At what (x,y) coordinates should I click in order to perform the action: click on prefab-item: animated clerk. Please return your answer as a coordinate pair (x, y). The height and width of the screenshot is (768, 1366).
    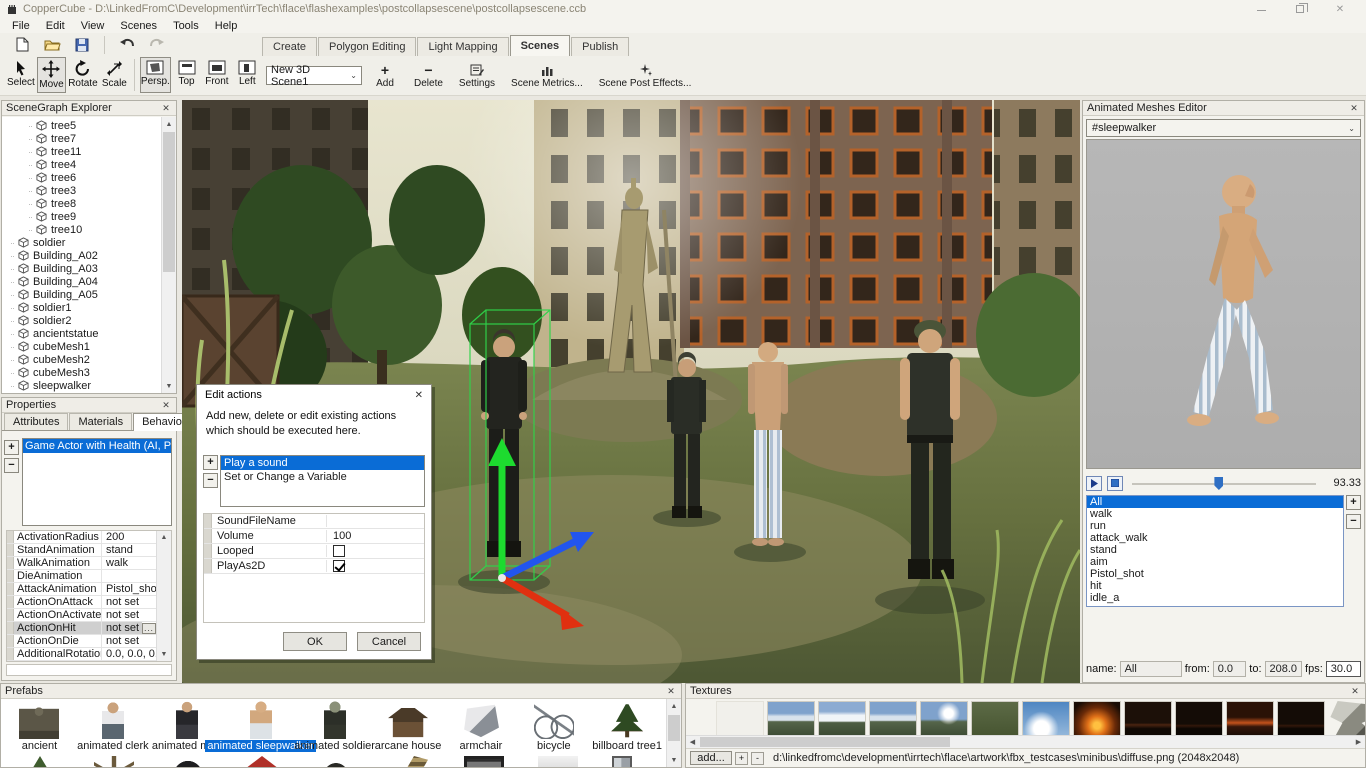
    Looking at the image, I should click on (113, 726).